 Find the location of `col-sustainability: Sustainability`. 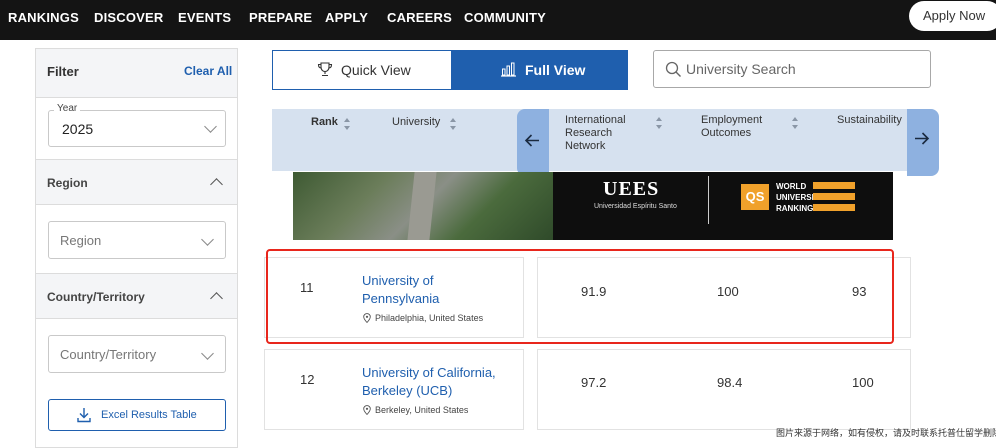

col-sustainability: Sustainability is located at coordinates (869, 120).